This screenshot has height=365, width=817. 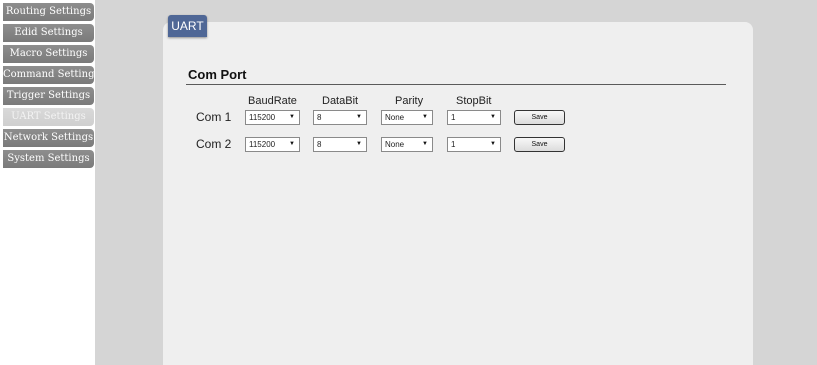 What do you see at coordinates (407, 144) in the screenshot?
I see `parity-select-com2: None ▼` at bounding box center [407, 144].